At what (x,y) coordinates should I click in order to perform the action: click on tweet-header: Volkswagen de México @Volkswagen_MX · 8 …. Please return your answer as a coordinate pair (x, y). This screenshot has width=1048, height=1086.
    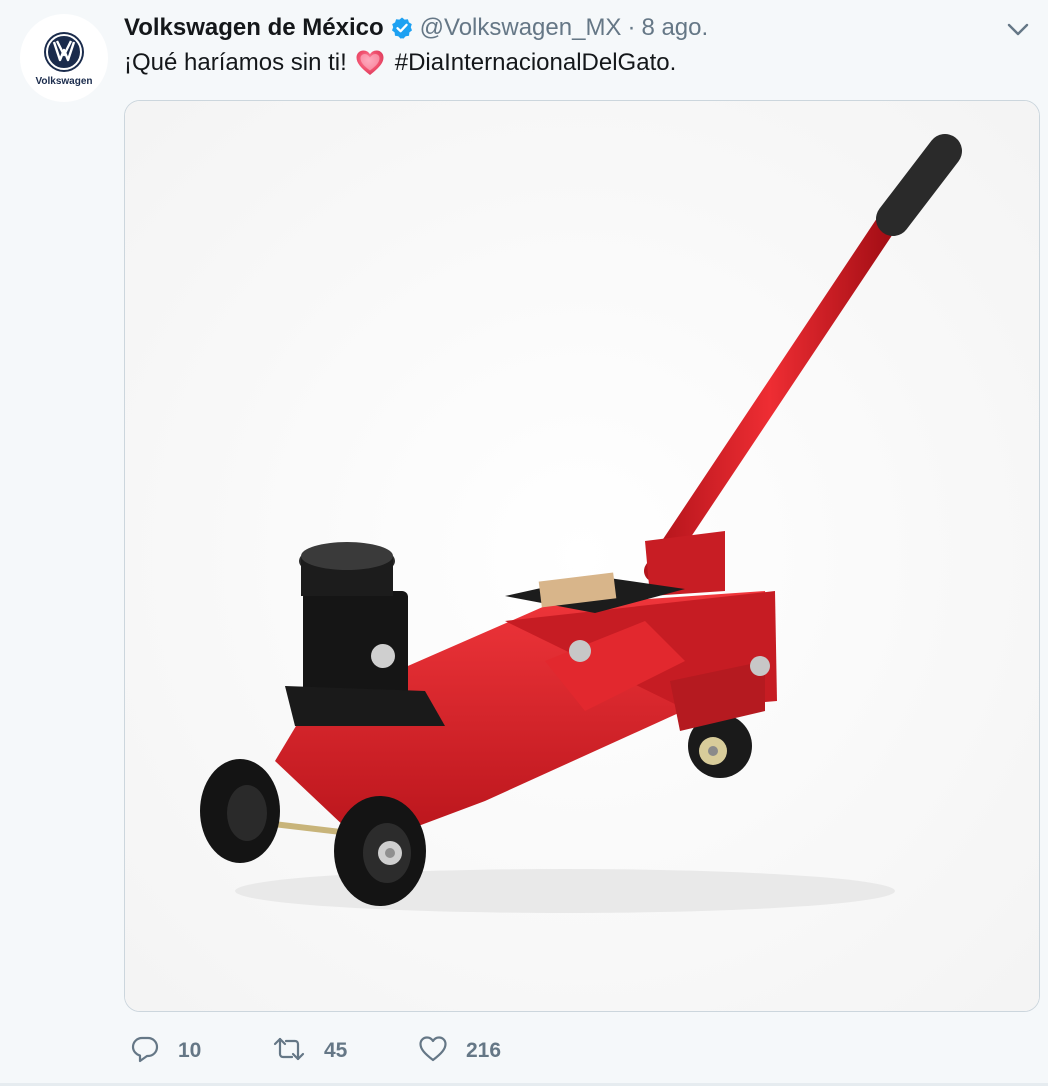
    Looking at the image, I should click on (416, 28).